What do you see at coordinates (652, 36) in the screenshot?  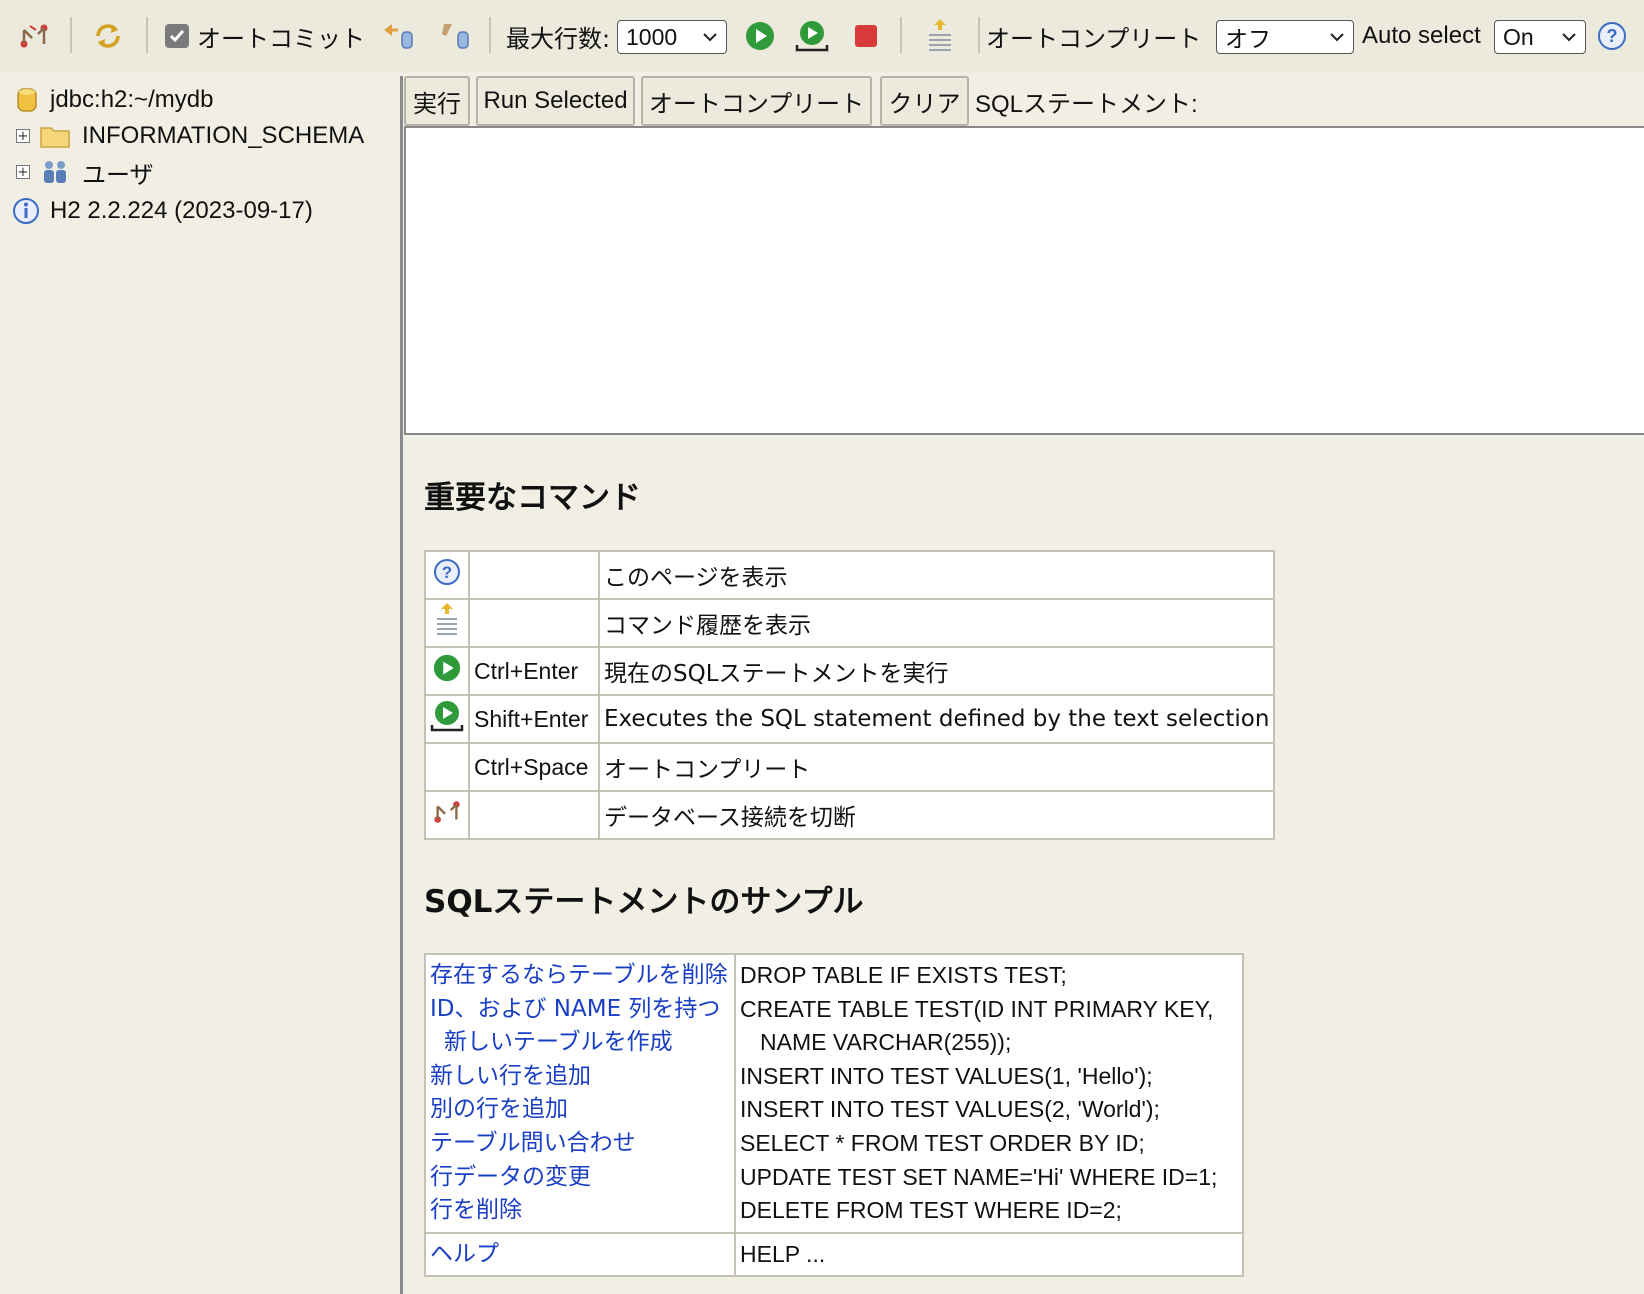 I see `max-rows-value: 1000` at bounding box center [652, 36].